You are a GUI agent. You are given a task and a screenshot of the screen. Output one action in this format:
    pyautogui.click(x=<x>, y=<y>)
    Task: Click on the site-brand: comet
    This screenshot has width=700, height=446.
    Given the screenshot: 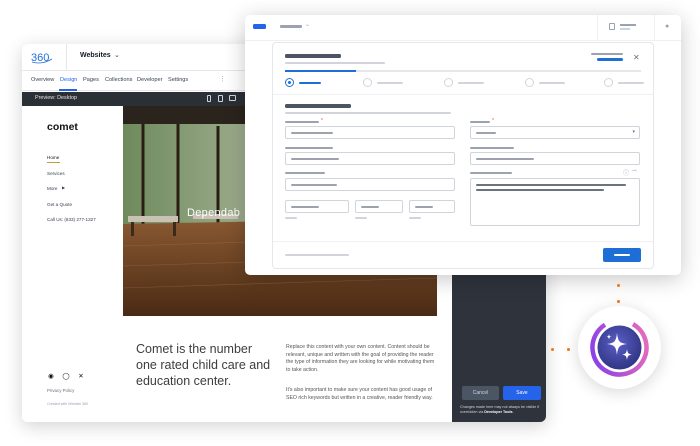 What is the action you would take?
    pyautogui.click(x=62, y=127)
    